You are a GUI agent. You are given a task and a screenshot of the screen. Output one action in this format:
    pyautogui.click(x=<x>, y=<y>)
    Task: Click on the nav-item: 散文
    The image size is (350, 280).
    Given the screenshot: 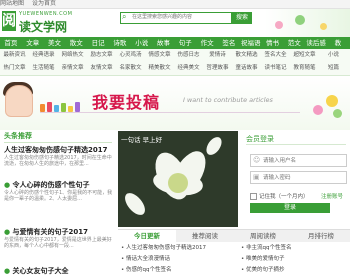 What is the action you would take?
    pyautogui.click(x=76, y=43)
    